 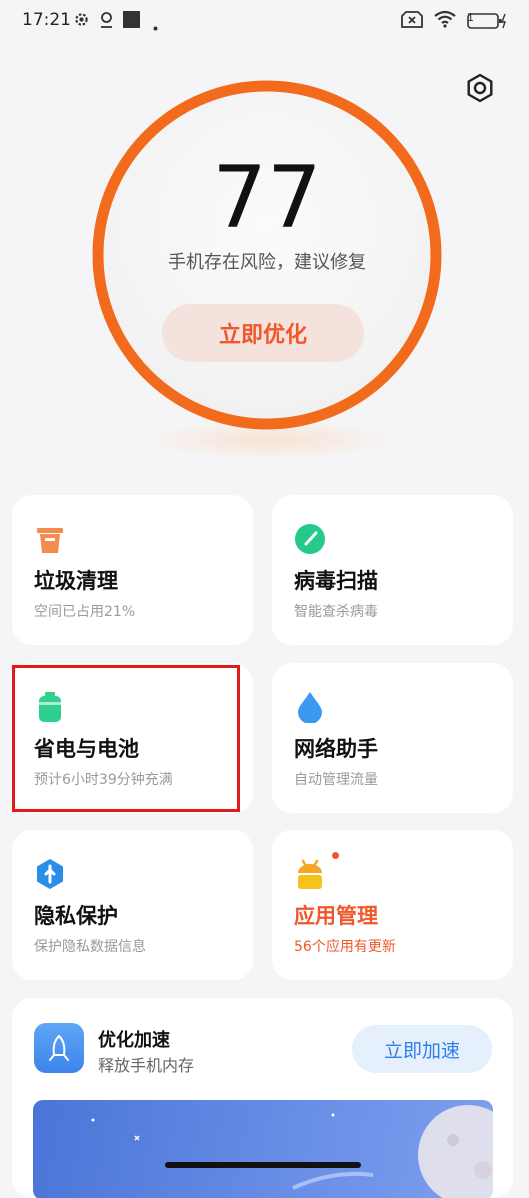 What do you see at coordinates (310, 874) in the screenshot?
I see `android-icon` at bounding box center [310, 874].